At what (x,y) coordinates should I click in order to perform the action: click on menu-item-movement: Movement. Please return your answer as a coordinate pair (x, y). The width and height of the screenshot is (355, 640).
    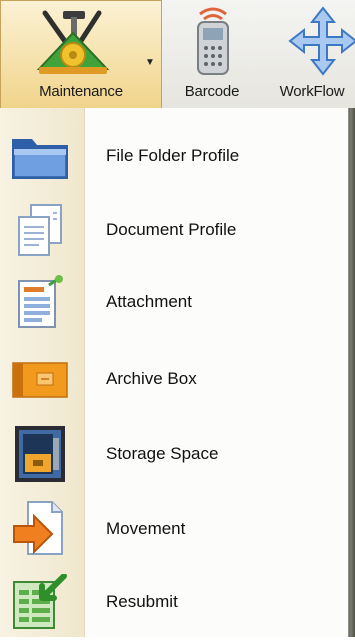
    Looking at the image, I should click on (174, 529).